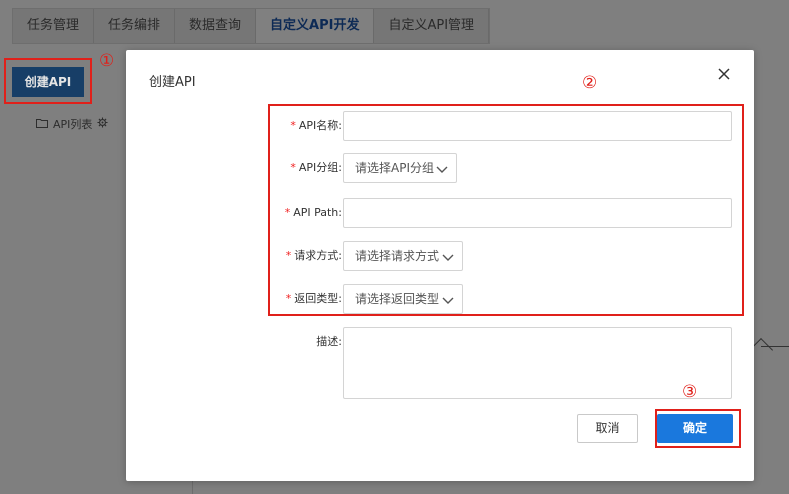 The width and height of the screenshot is (789, 494). Describe the element at coordinates (329, 341) in the screenshot. I see `description-label: 描述:` at that location.